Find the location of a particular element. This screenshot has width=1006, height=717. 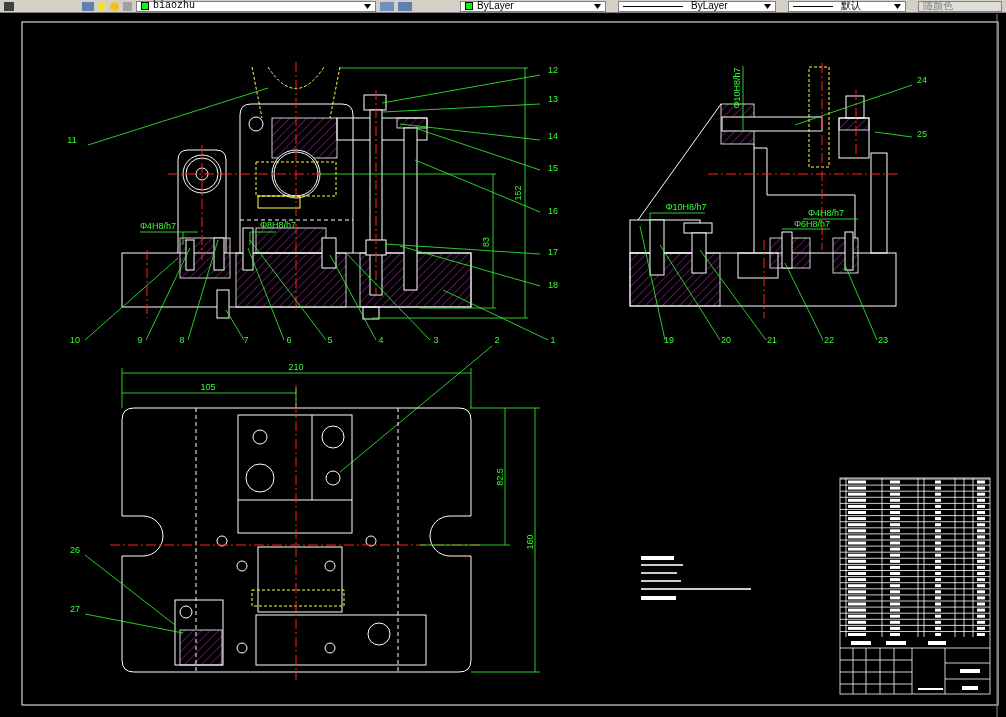

balloon-number: 14 is located at coordinates (553, 136).